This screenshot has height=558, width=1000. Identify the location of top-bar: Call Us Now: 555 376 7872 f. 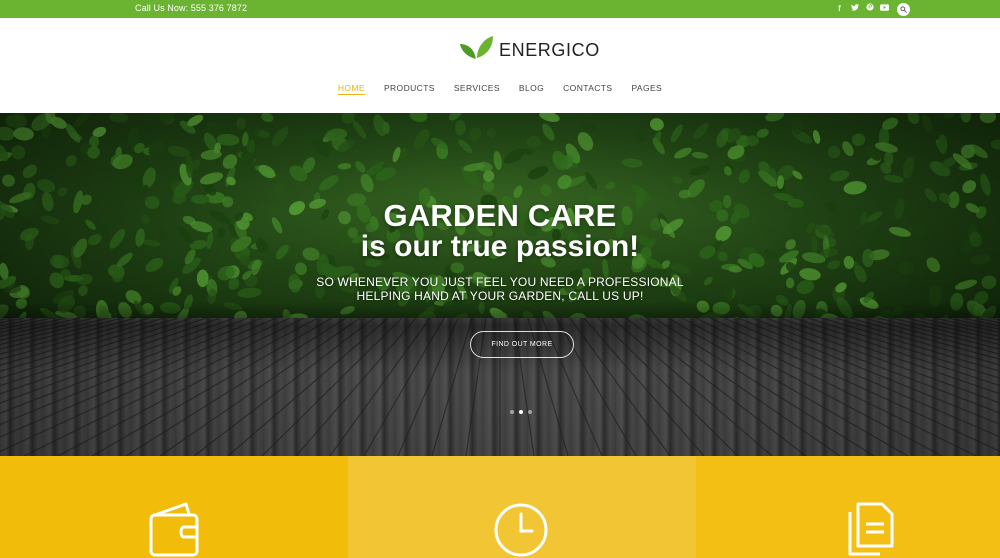
(500, 9).